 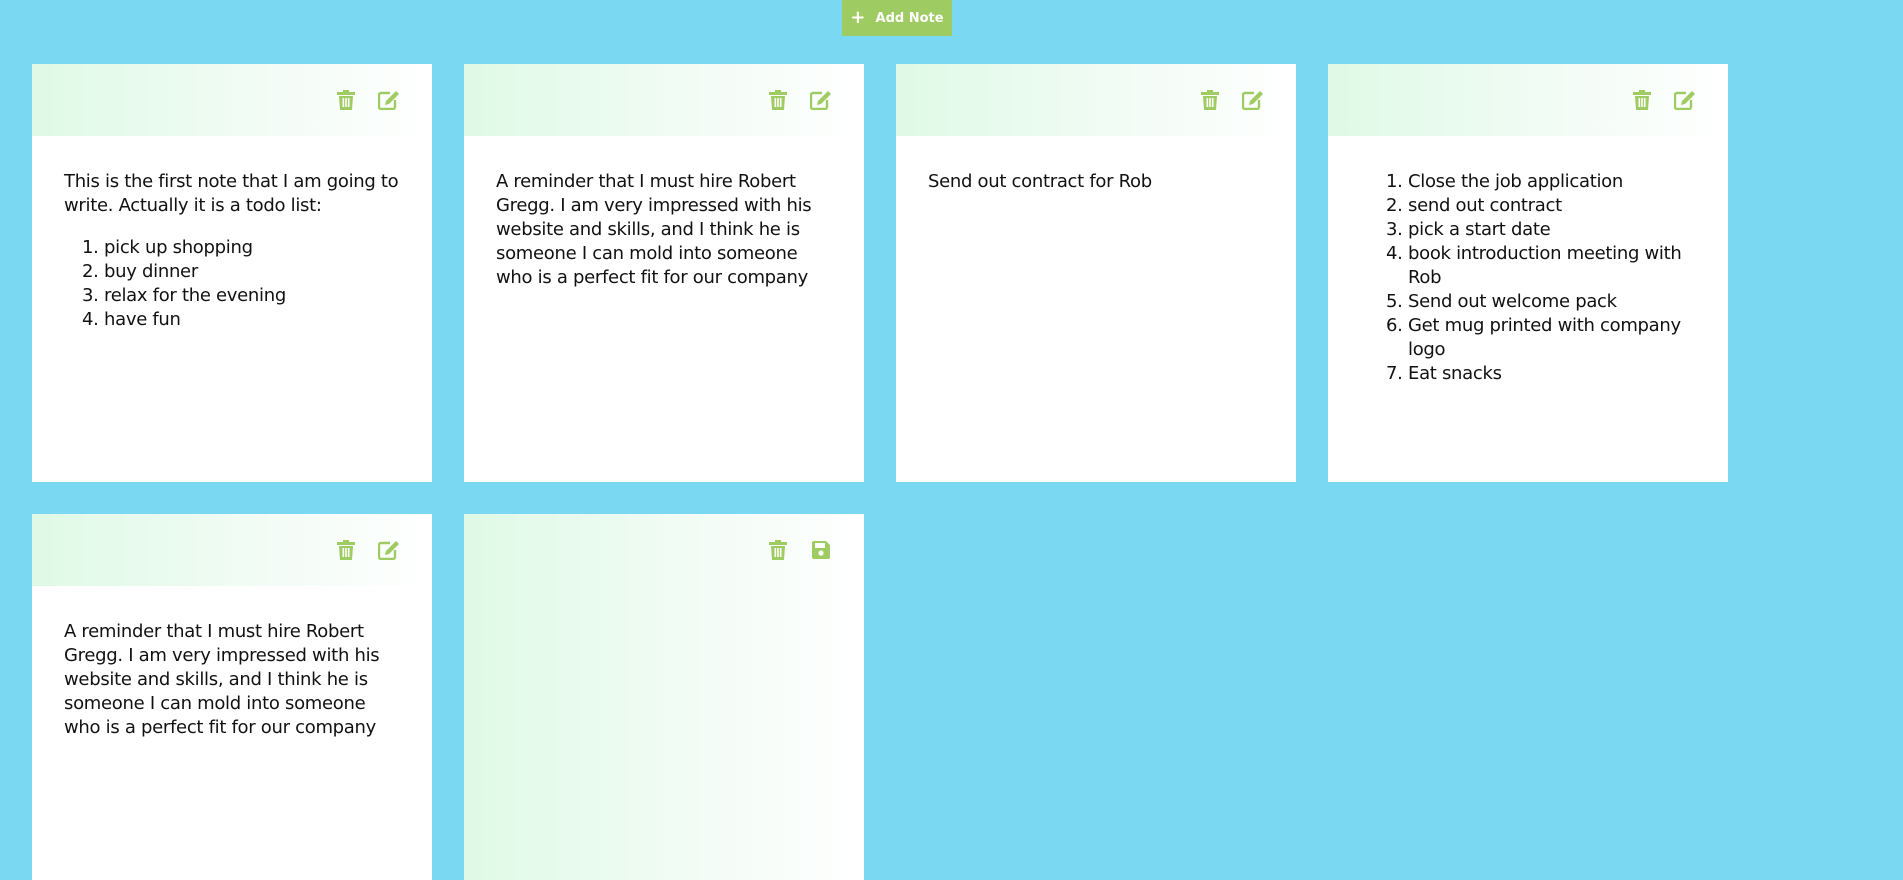 I want to click on list-item: buy dinner, so click(x=252, y=272).